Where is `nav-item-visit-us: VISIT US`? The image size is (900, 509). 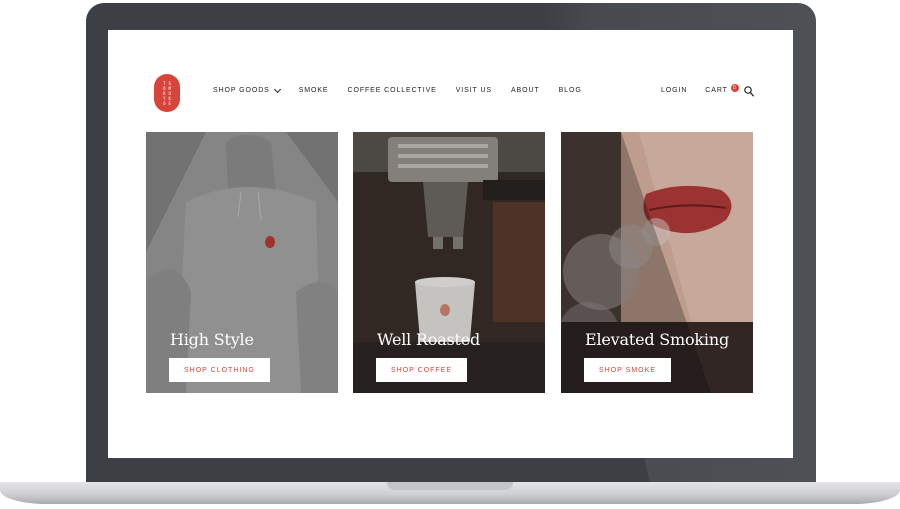
nav-item-visit-us: VISIT US is located at coordinates (474, 90).